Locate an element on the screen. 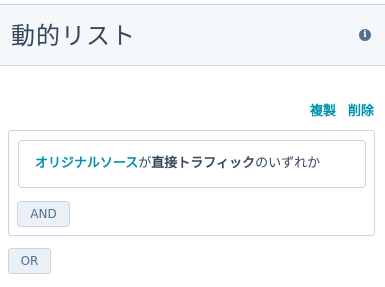 This screenshot has width=385, height=287. filter-operator: のいずれか is located at coordinates (288, 163).